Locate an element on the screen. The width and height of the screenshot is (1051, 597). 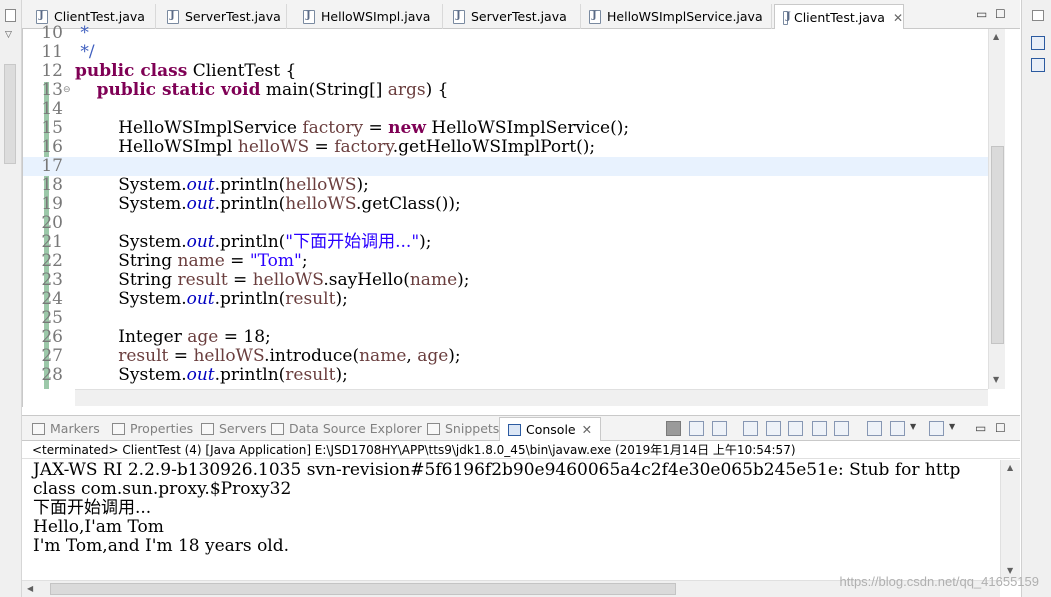
watermark: https://blog.csdn.net/qq_41655159 is located at coordinates (939, 581).